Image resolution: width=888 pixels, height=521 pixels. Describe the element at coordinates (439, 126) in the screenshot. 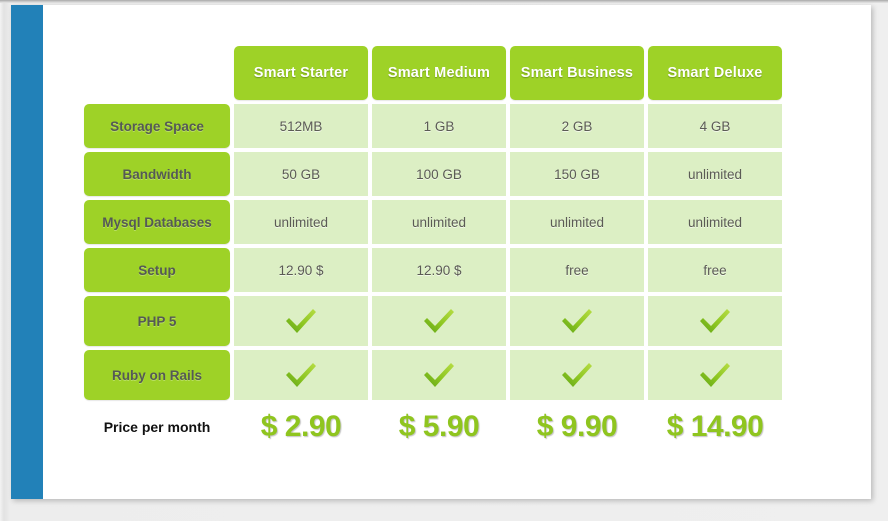

I see `value-storage-space-medium: 1 GB` at that location.